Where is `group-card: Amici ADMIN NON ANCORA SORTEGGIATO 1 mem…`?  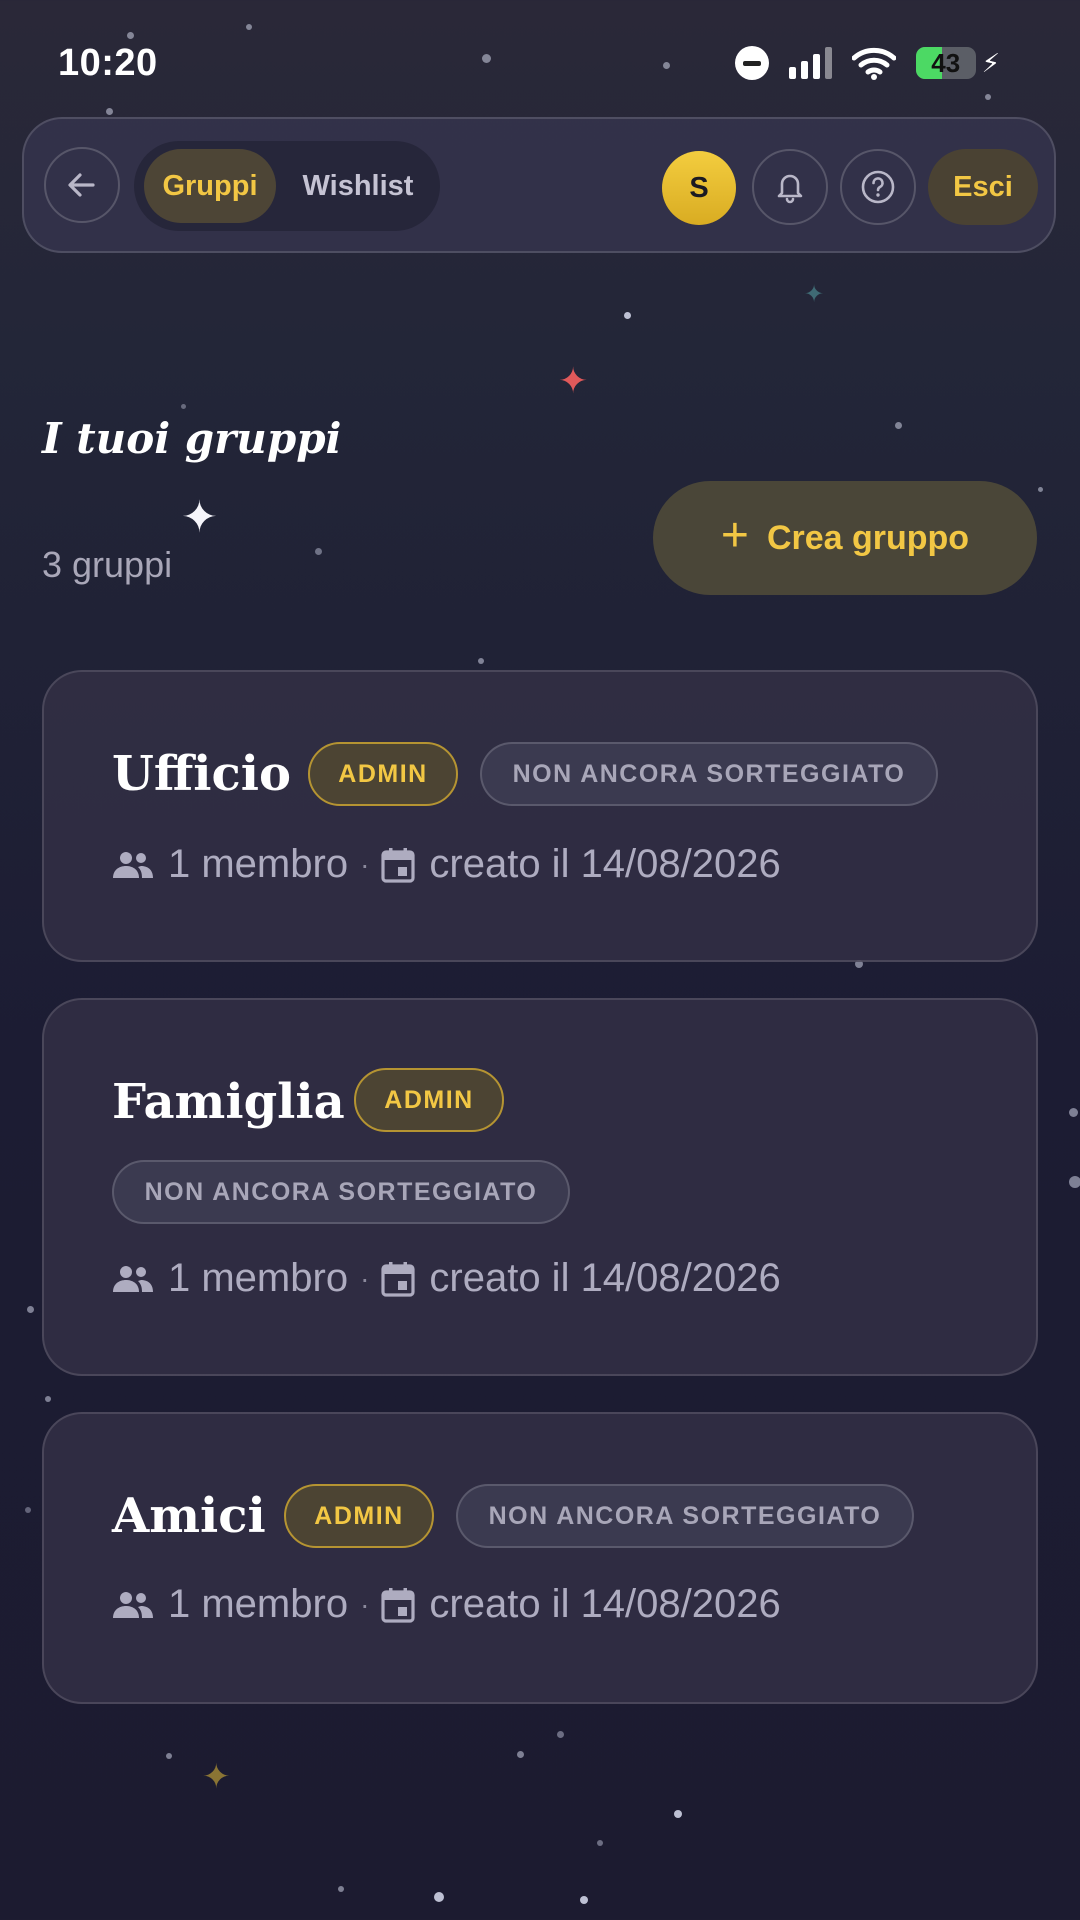
group-card: Amici ADMIN NON ANCORA SORTEGGIATO 1 mem… is located at coordinates (540, 1558).